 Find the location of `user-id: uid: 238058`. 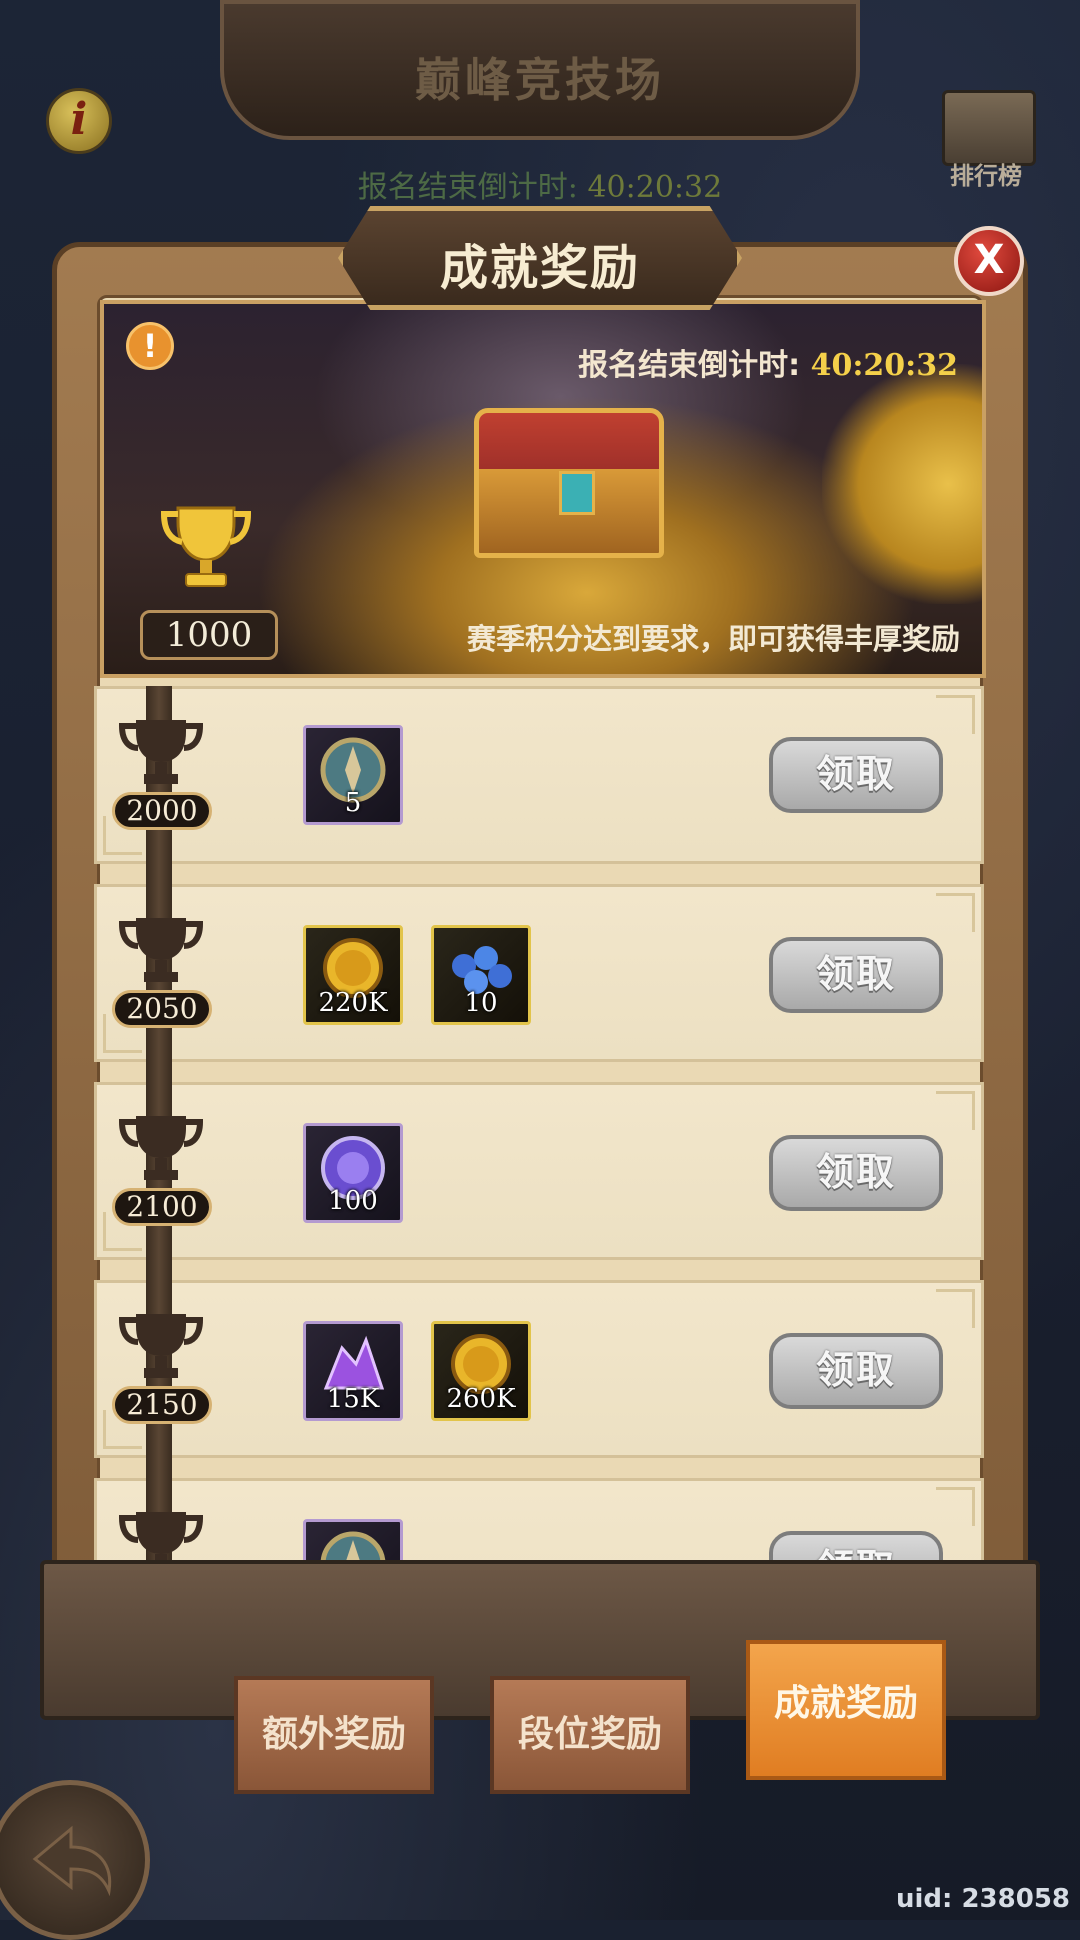

user-id: uid: 238058 is located at coordinates (982, 1899).